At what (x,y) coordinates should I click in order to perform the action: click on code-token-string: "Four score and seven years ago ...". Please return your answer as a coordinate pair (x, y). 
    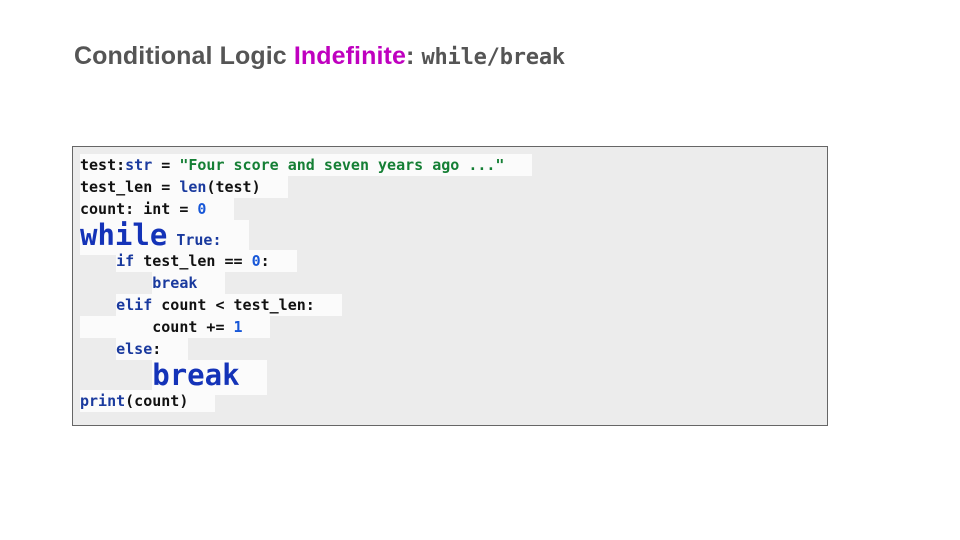
    Looking at the image, I should click on (342, 165).